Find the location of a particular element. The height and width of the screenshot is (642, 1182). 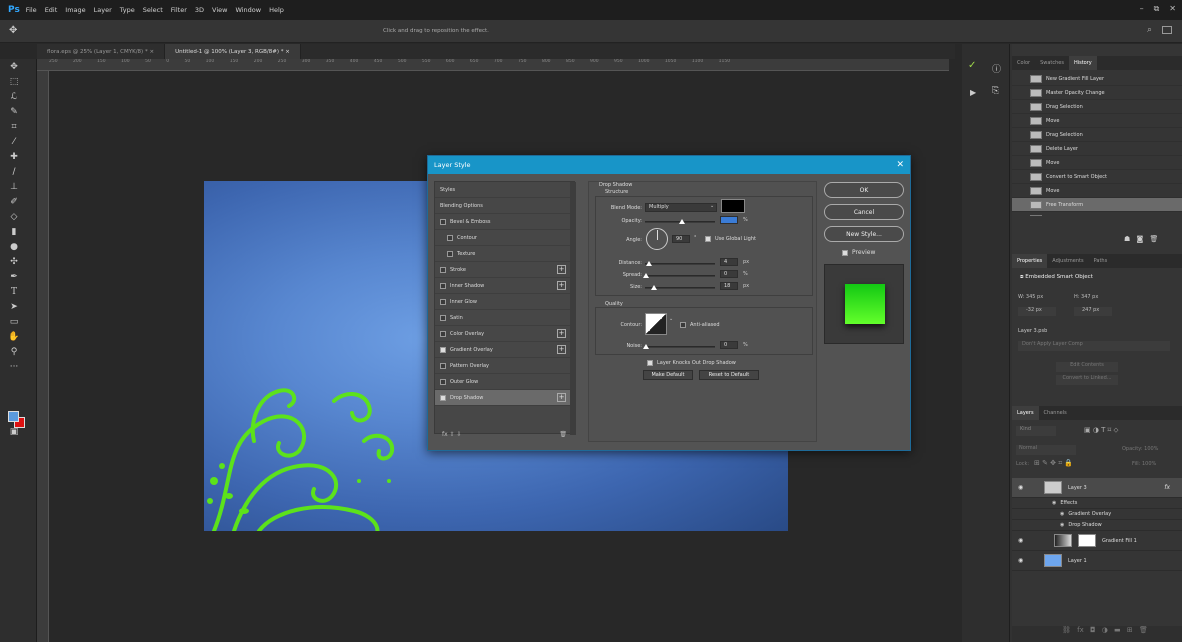

style-item: Gradient Overlay + is located at coordinates (504, 350).